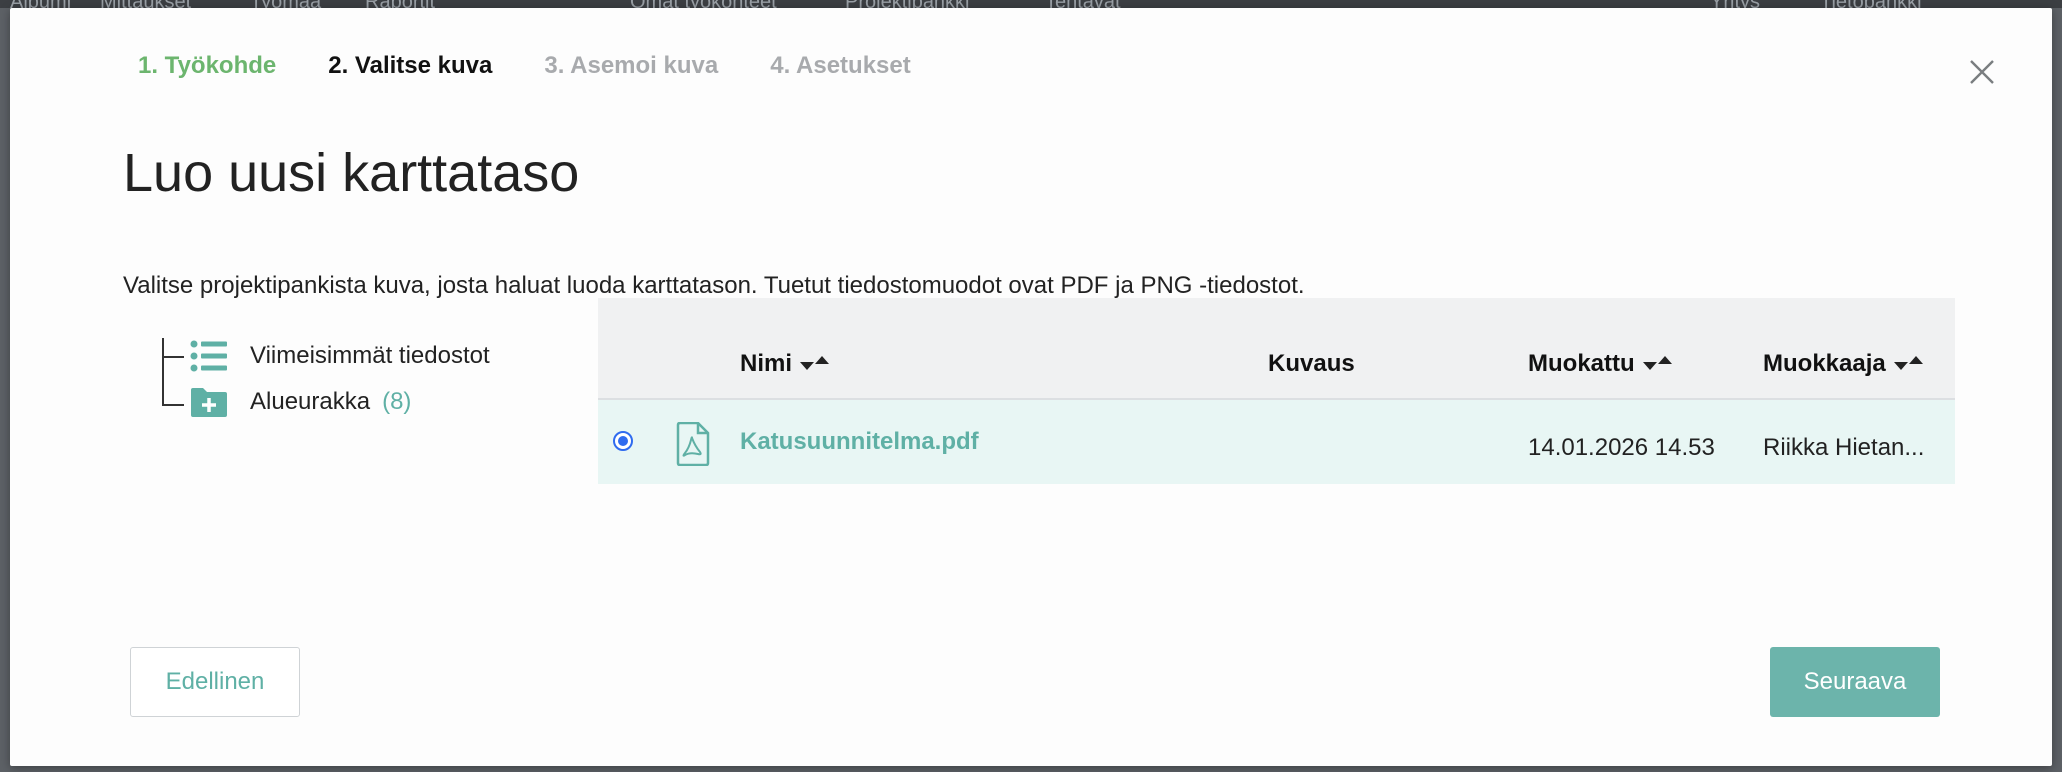  I want to click on bg-nav-item: Yritys, so click(1735, 4).